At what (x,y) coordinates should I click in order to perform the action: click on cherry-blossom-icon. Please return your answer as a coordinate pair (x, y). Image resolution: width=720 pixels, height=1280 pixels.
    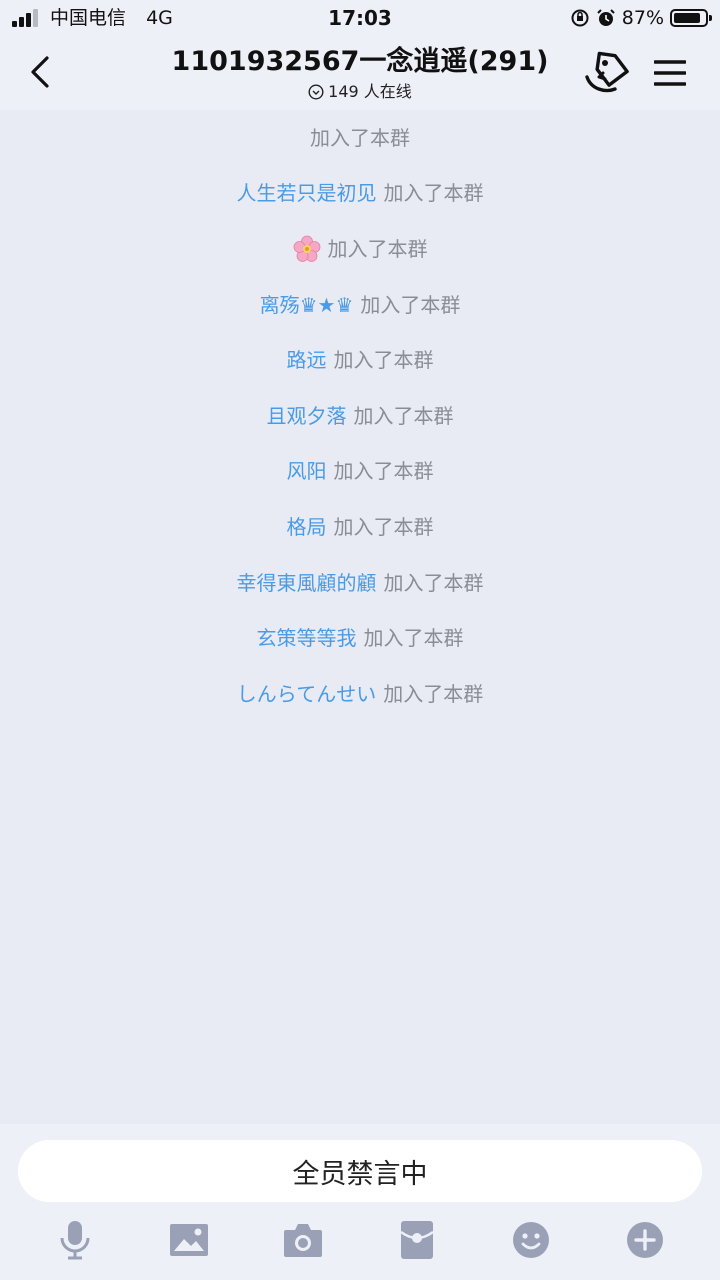
    Looking at the image, I should click on (307, 249).